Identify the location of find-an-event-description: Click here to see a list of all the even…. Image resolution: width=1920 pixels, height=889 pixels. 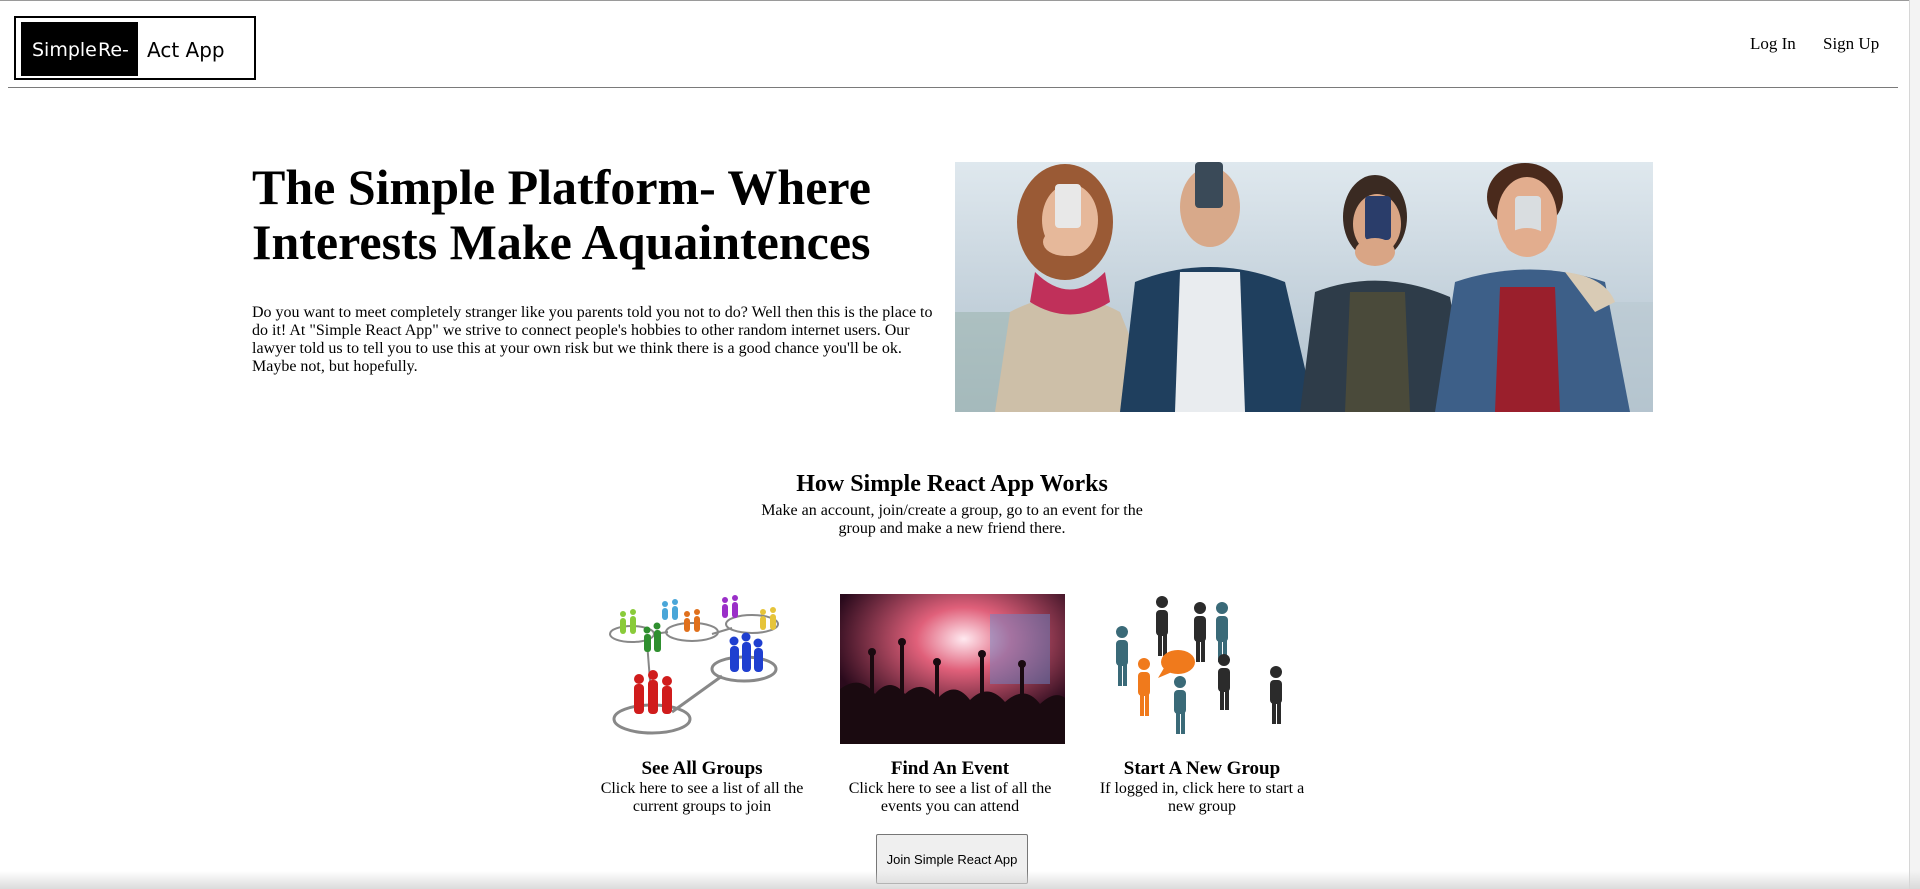
(950, 797).